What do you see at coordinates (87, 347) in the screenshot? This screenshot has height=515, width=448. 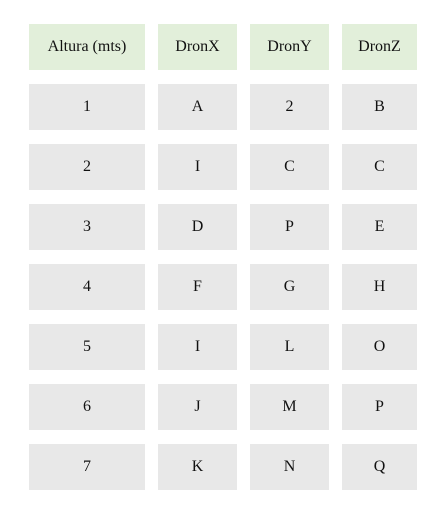 I see `table-cell: 5` at bounding box center [87, 347].